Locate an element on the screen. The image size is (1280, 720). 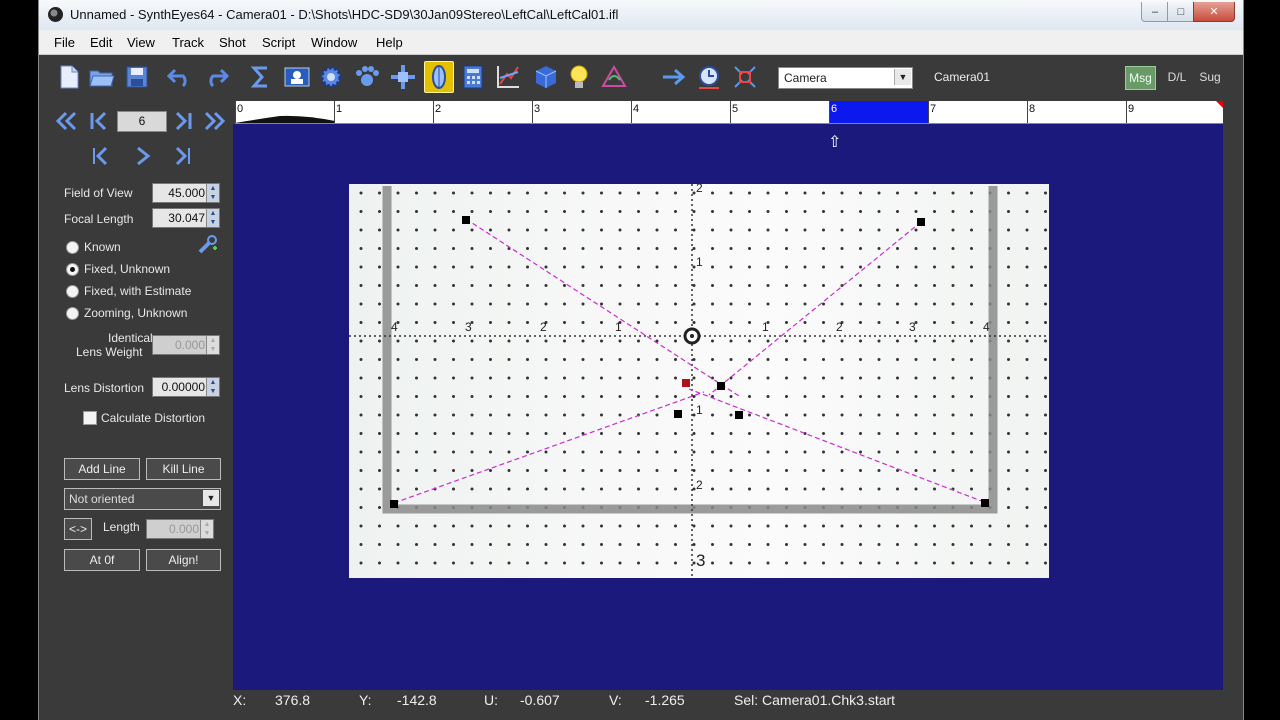
calculator-icon is located at coordinates (473, 77).